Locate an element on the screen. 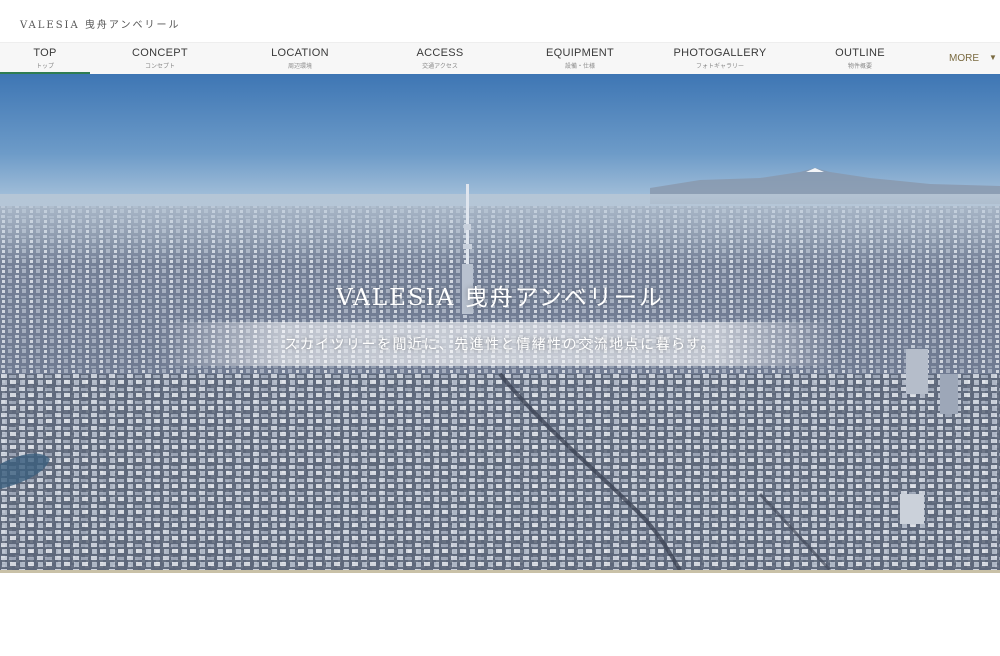  nav-item-top: TOP トップ is located at coordinates (45, 59).